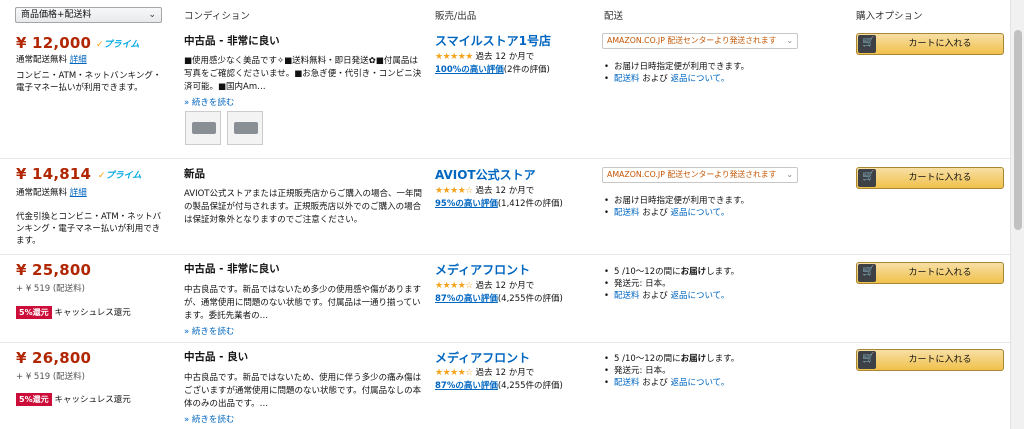 The width and height of the screenshot is (1024, 429). What do you see at coordinates (73, 312) in the screenshot?
I see `cashback-row: 5%還元 キャッシュレス還元` at bounding box center [73, 312].